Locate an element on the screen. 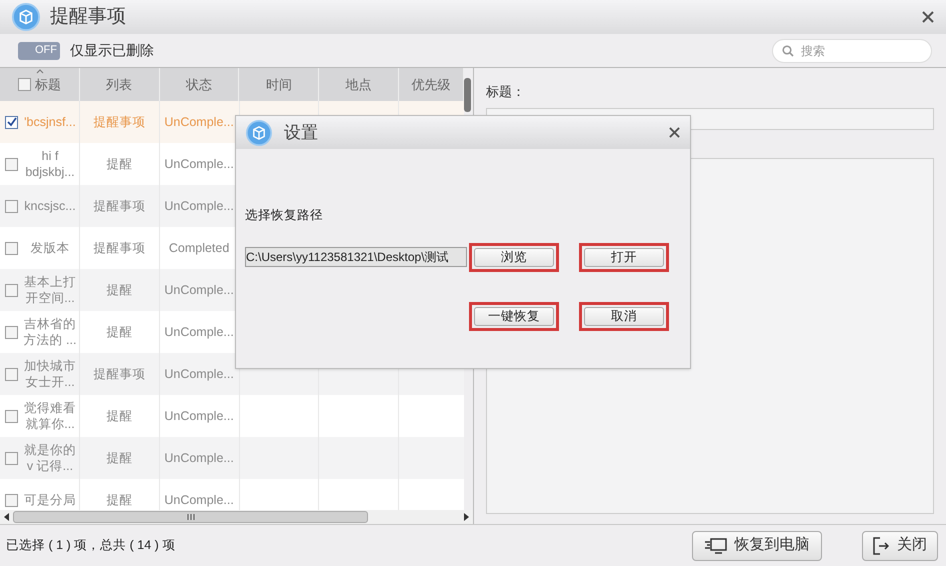  table-cell: 可是分局 is located at coordinates (50, 500).